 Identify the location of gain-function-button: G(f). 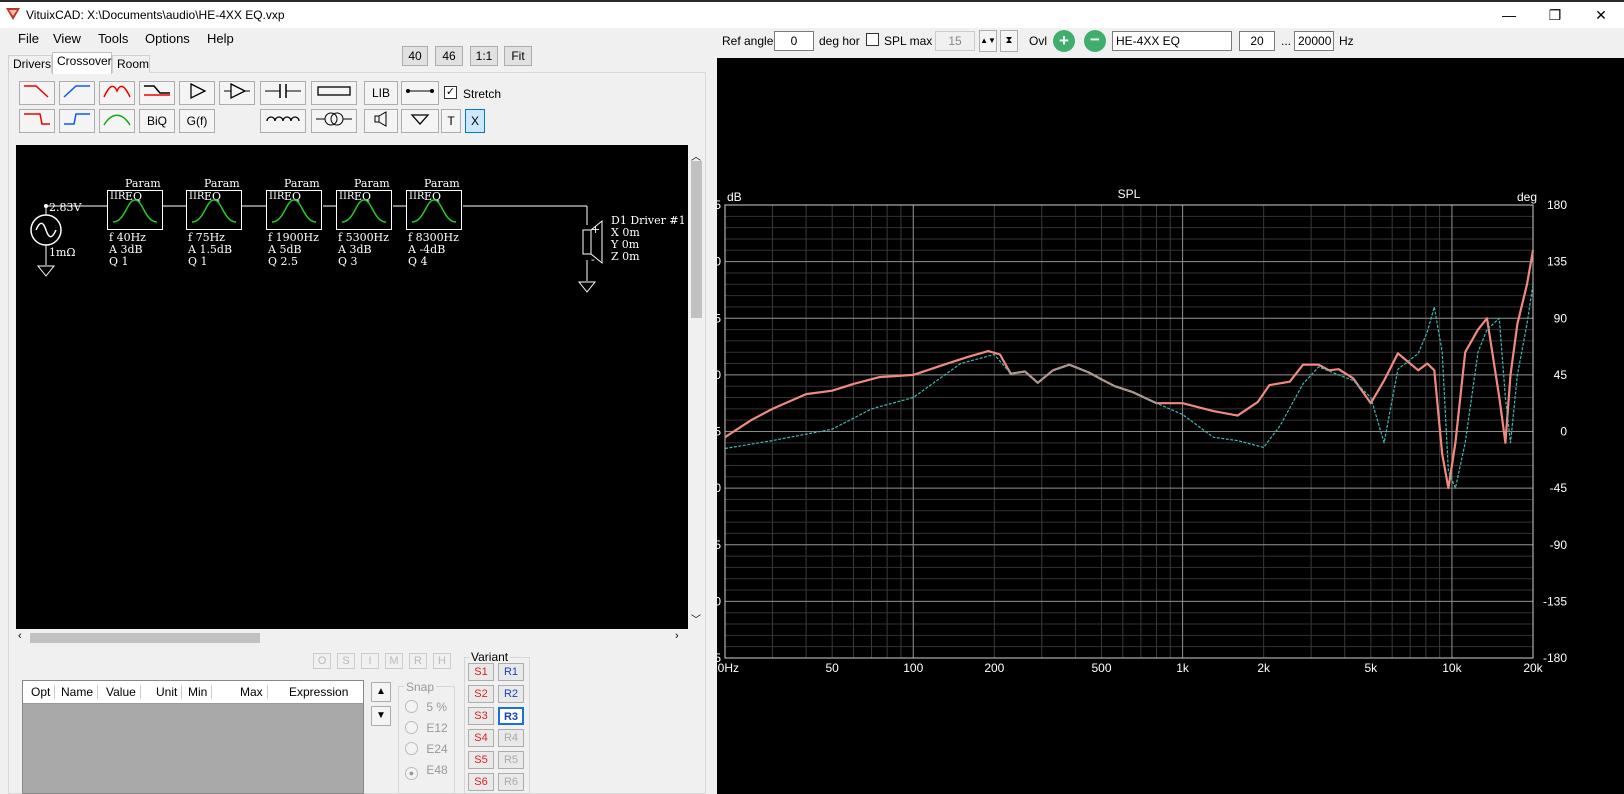
(197, 121).